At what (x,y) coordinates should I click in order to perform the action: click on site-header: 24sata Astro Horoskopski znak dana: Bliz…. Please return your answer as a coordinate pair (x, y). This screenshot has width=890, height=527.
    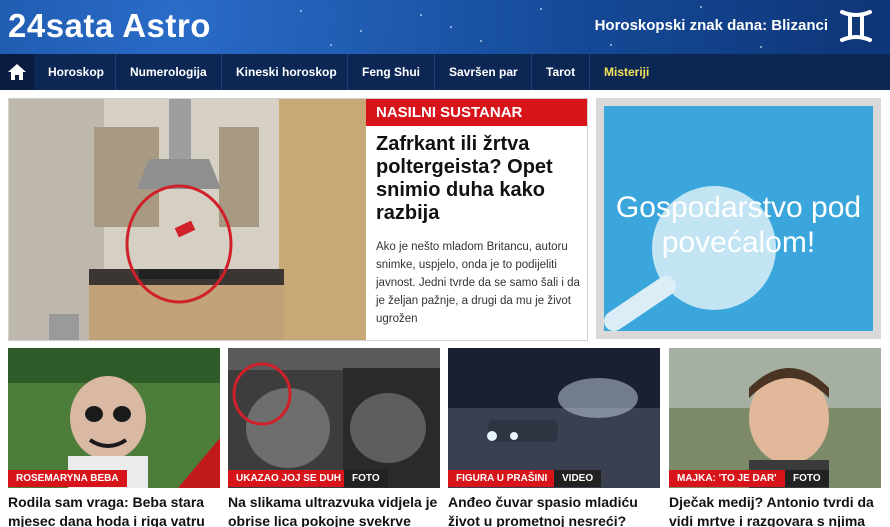
    Looking at the image, I should click on (445, 27).